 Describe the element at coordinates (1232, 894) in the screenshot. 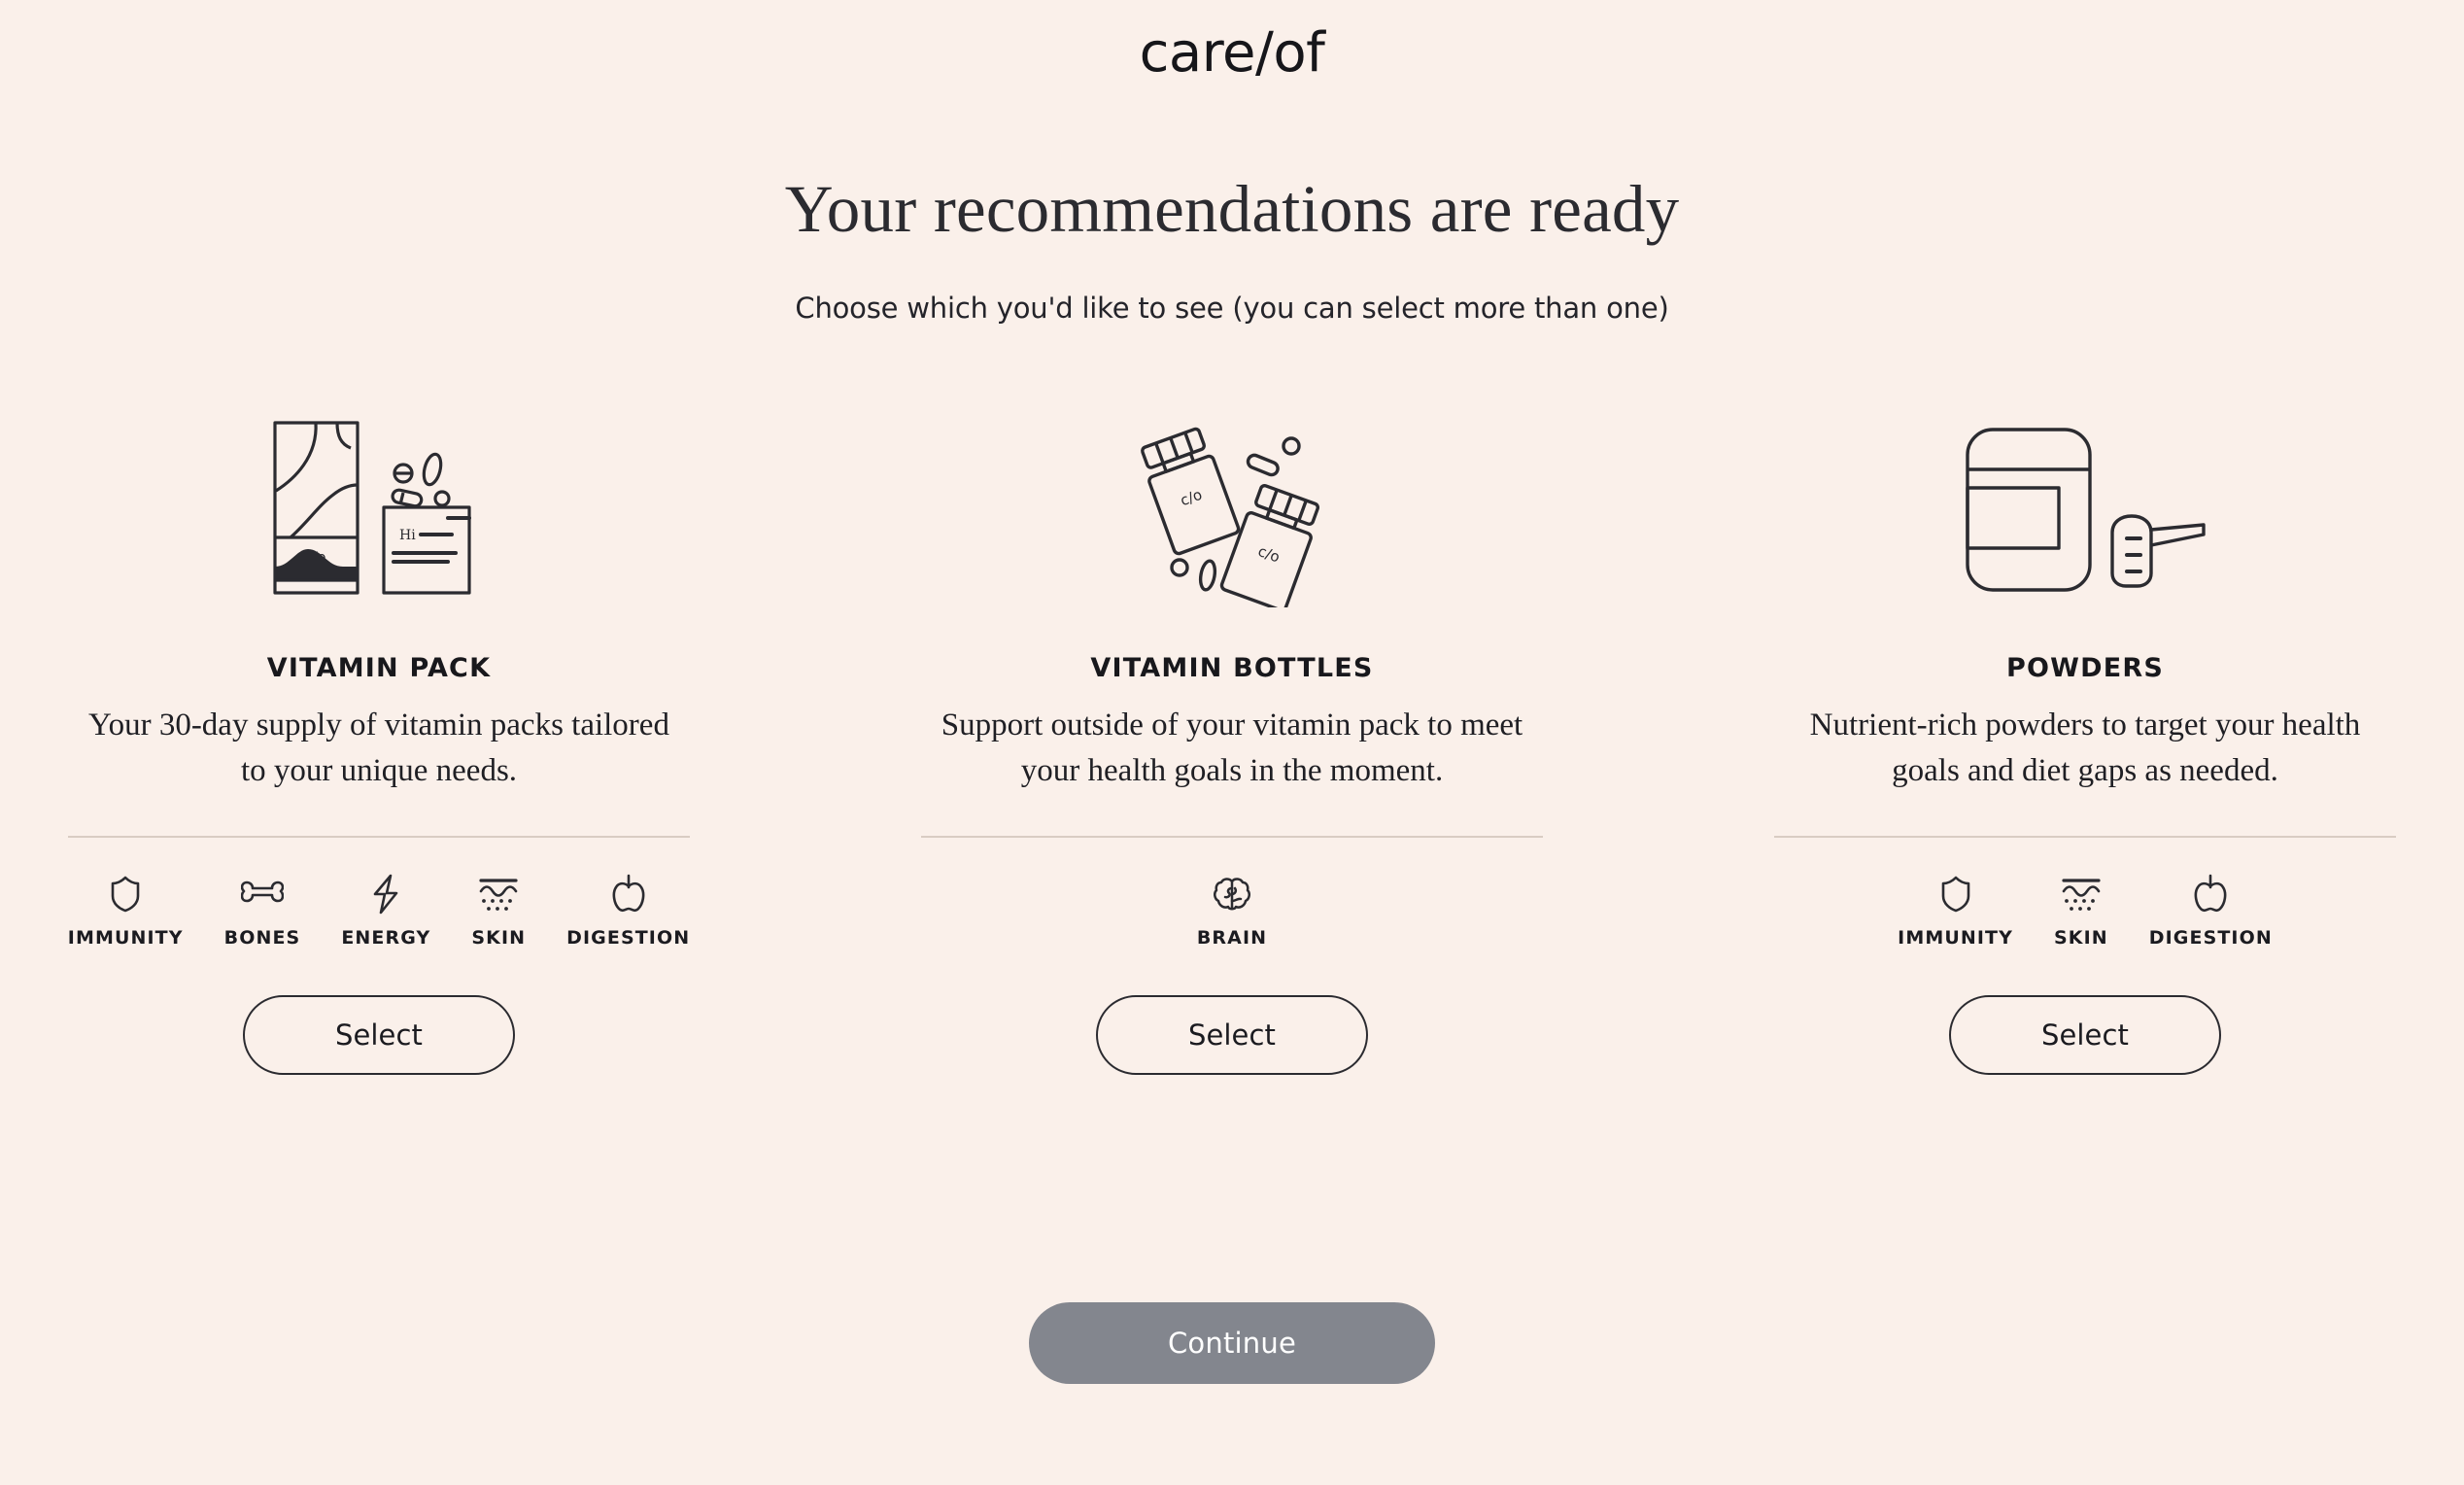

I see `brain-icon` at that location.